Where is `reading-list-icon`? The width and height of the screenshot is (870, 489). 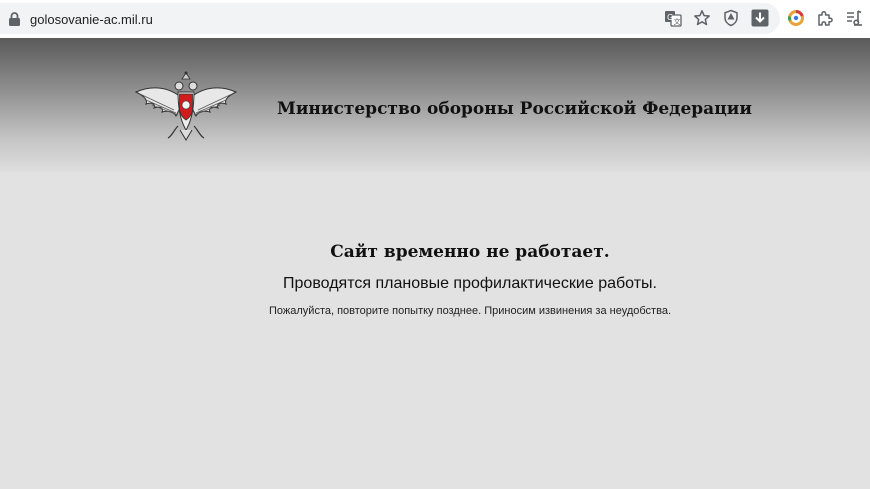 reading-list-icon is located at coordinates (854, 18).